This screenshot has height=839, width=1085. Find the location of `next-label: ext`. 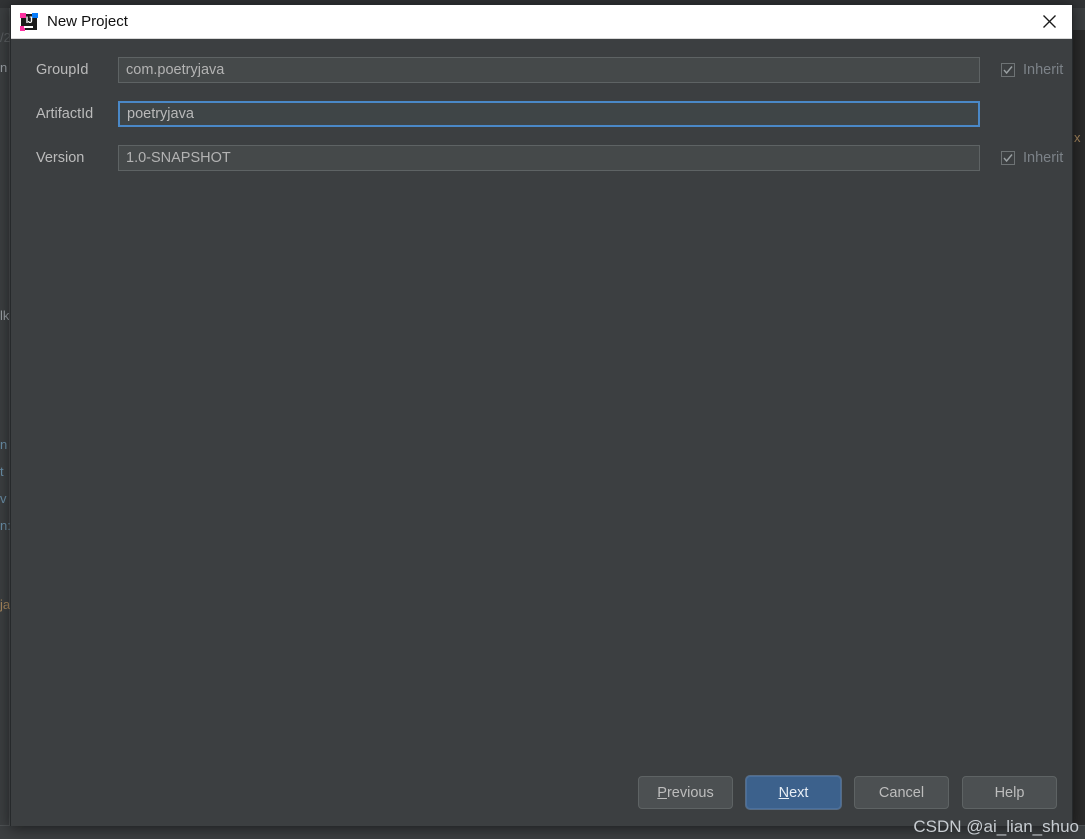

next-label: ext is located at coordinates (799, 792).